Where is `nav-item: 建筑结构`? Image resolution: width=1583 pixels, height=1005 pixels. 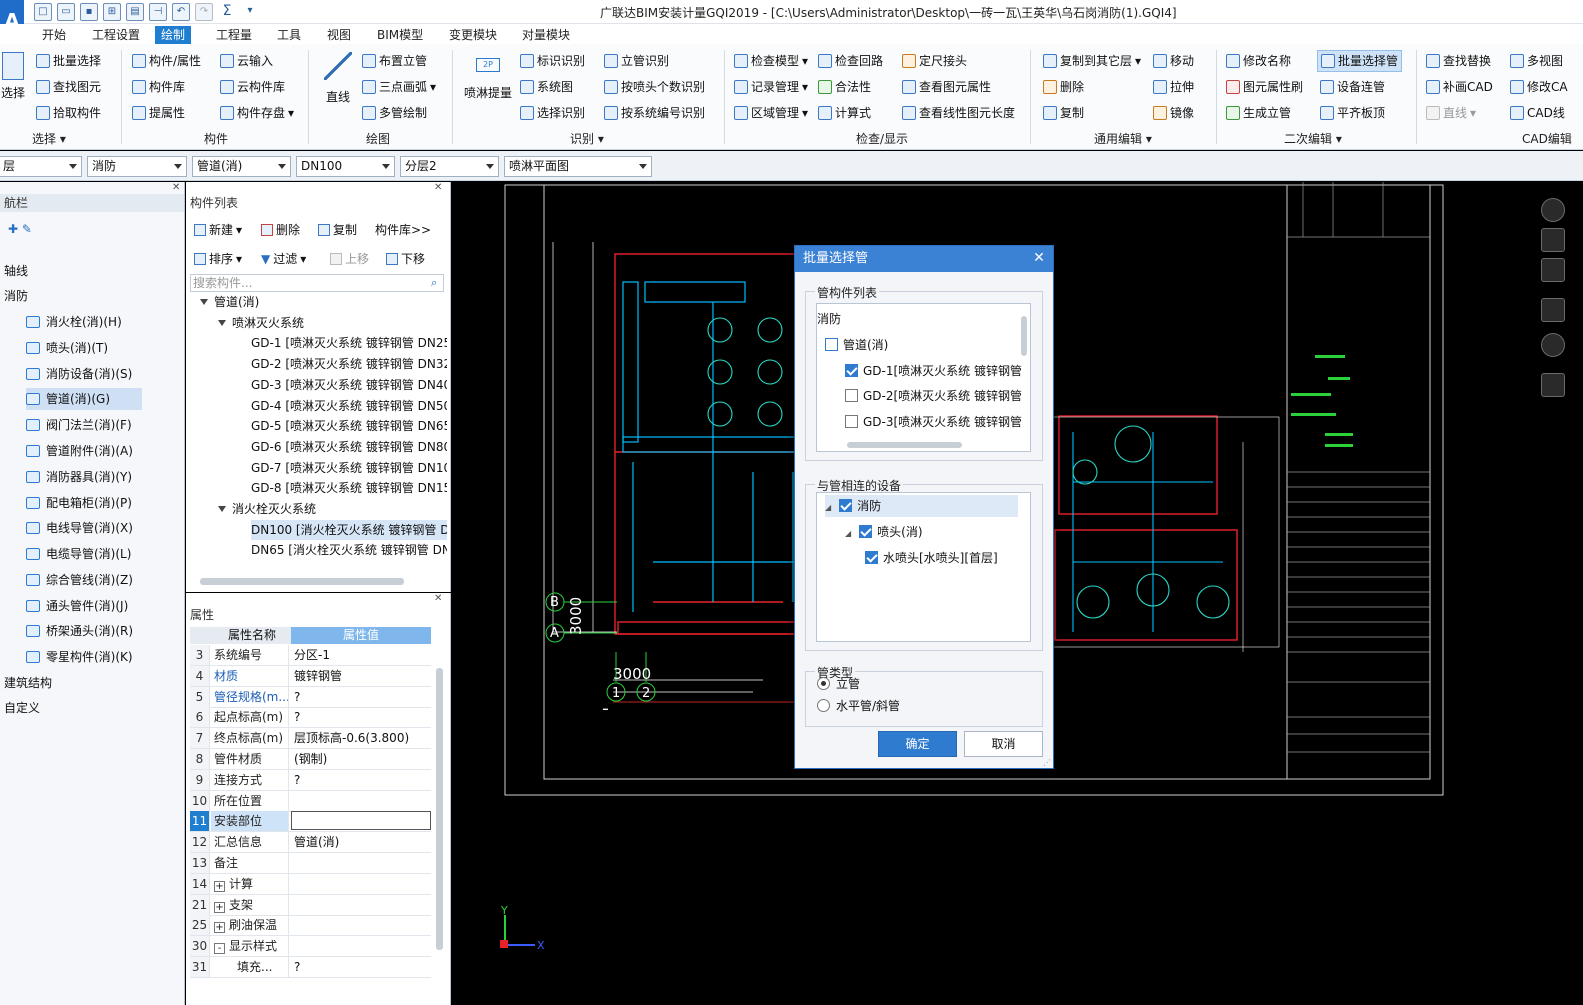
nav-item: 建筑结构 is located at coordinates (28, 683).